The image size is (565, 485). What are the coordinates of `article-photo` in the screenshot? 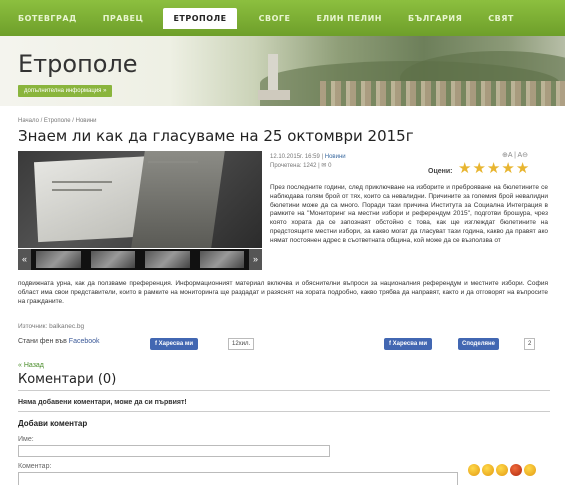 It's located at (140, 199).